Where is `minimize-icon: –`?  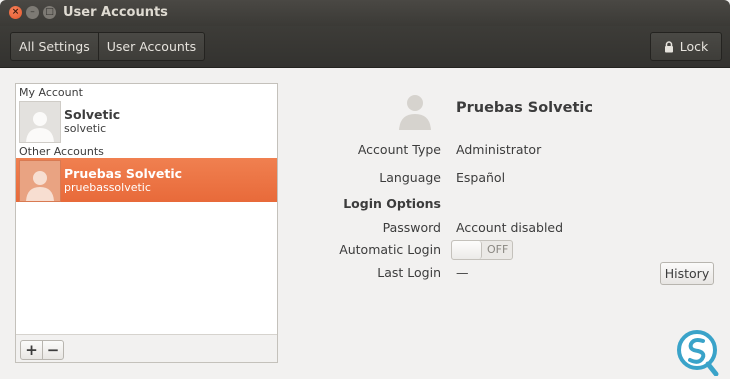
minimize-icon: – is located at coordinates (32, 12).